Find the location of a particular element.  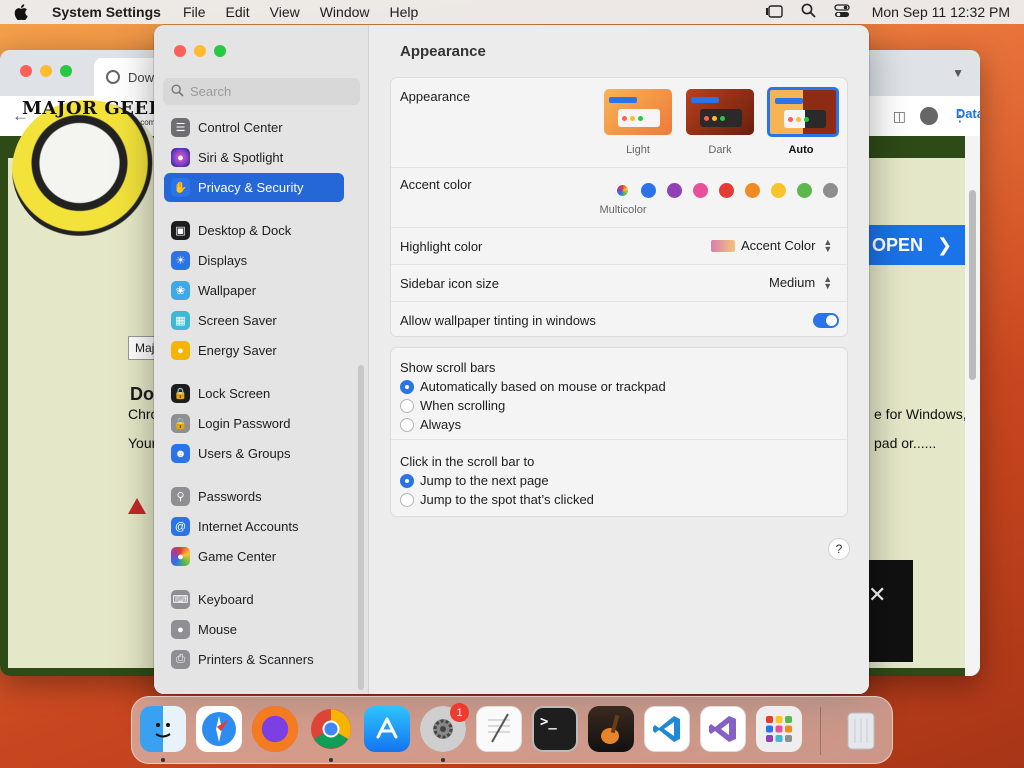

visual-studio-icon is located at coordinates (723, 729).